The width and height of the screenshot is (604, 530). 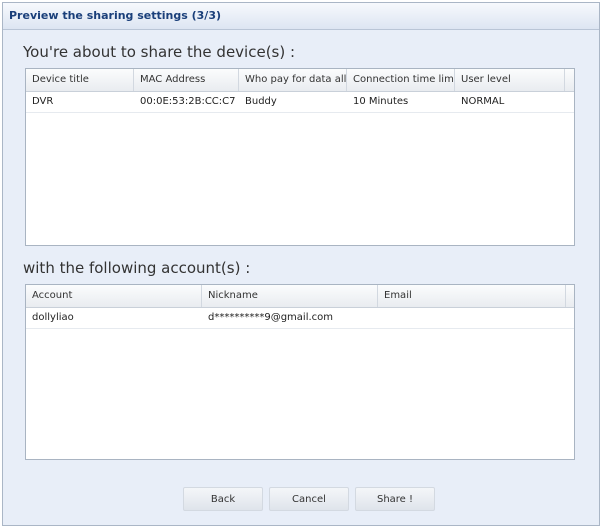 I want to click on dialog-title: Preview the sharing settings (3/3), so click(x=301, y=16).